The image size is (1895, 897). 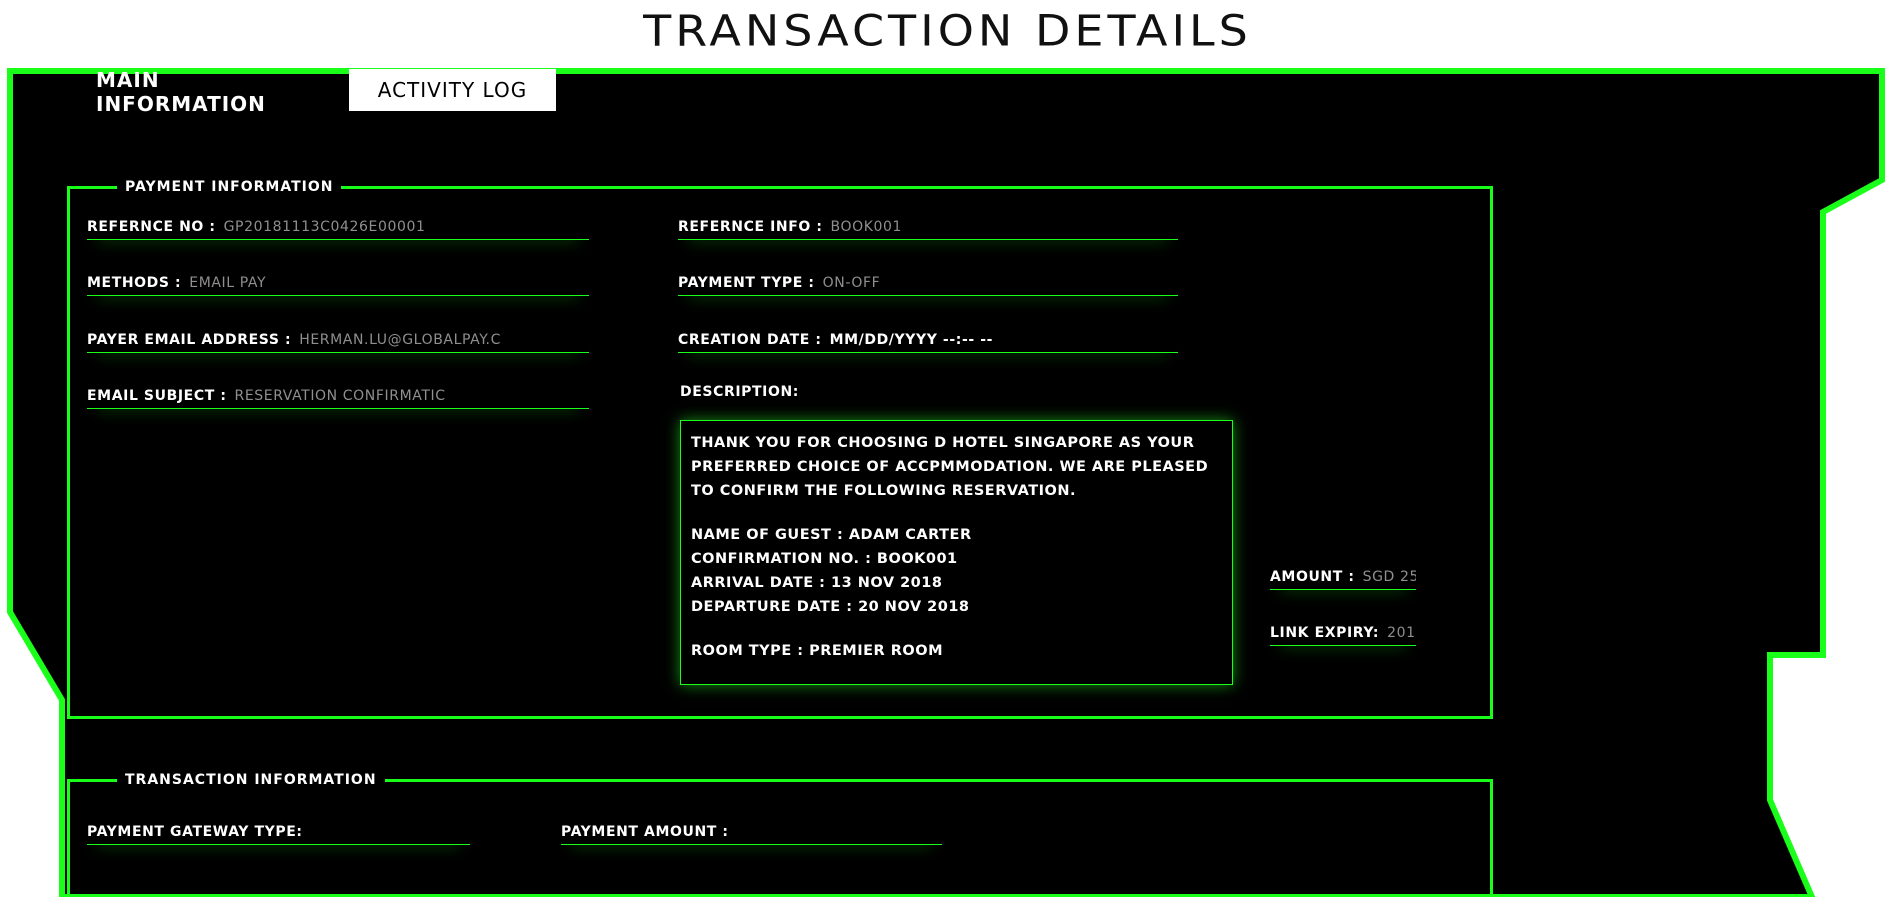 What do you see at coordinates (400, 340) in the screenshot?
I see `payer-email-value: herman.lu@globalpay.c` at bounding box center [400, 340].